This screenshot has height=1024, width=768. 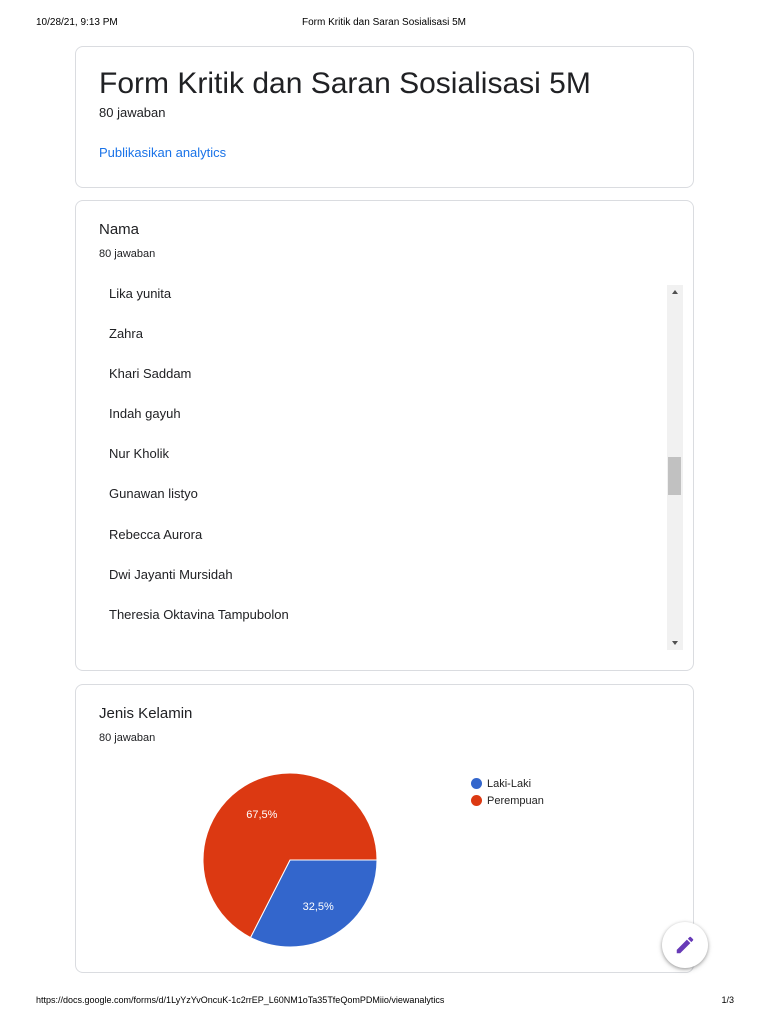 What do you see at coordinates (150, 374) in the screenshot?
I see `list-item: Khari Saddam` at bounding box center [150, 374].